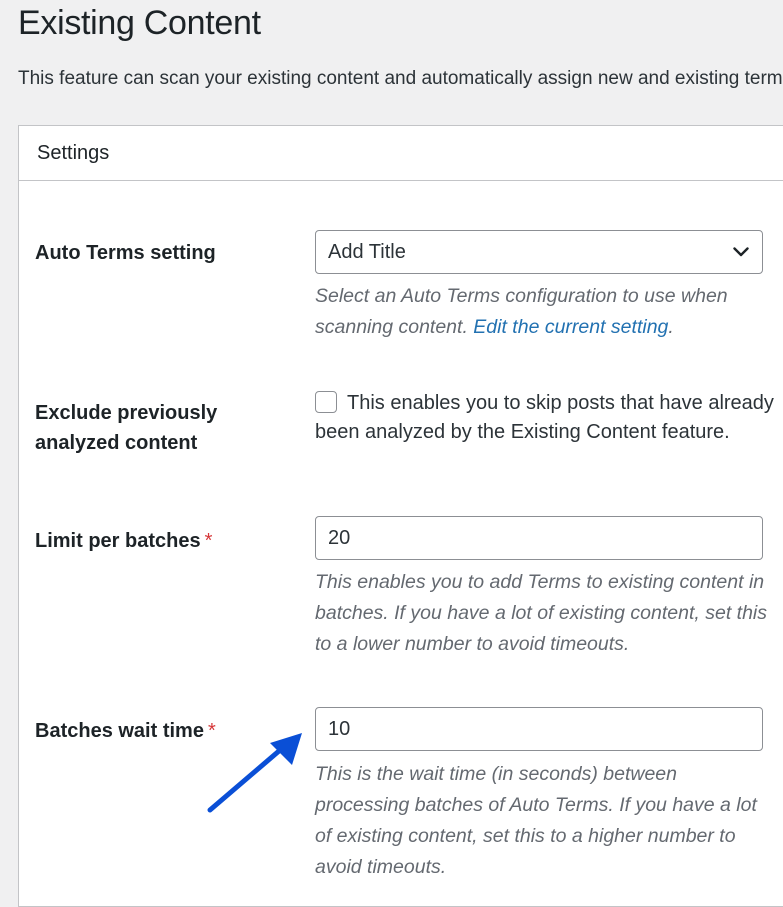 Image resolution: width=783 pixels, height=907 pixels. Describe the element at coordinates (539, 252) in the screenshot. I see `auto-terms-select: Add Title` at that location.